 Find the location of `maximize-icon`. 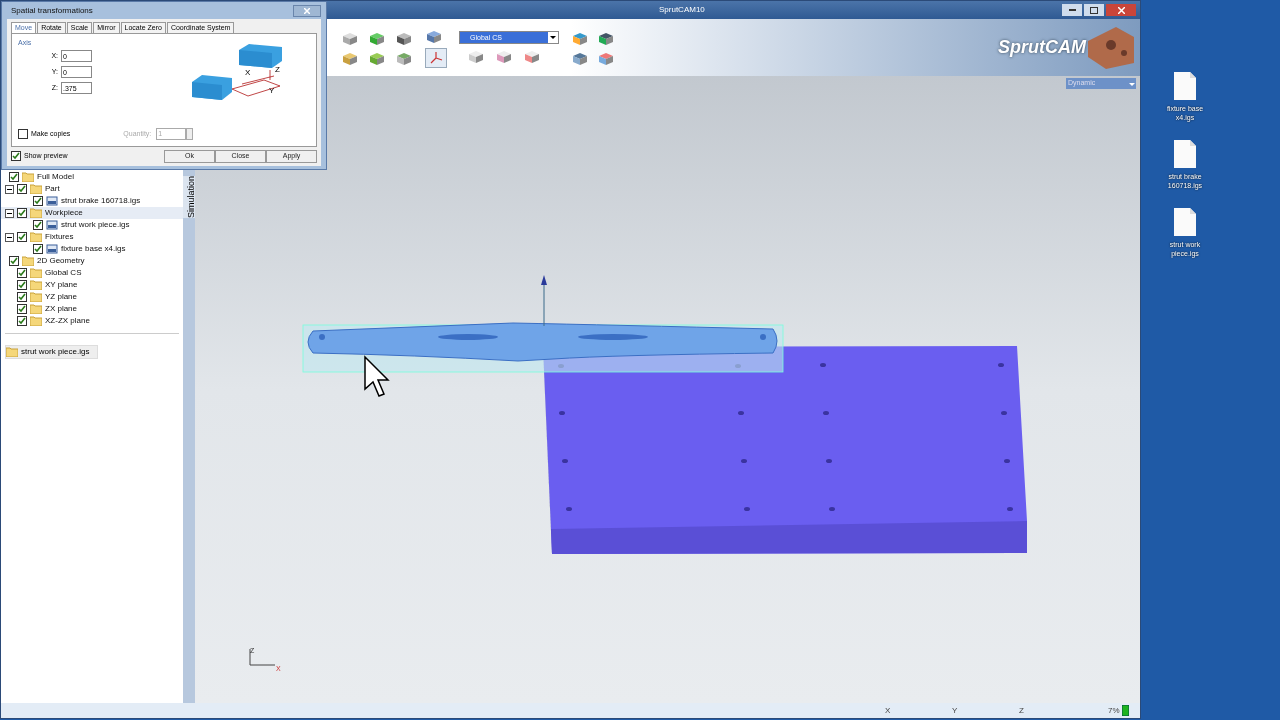

maximize-icon is located at coordinates (1094, 10).